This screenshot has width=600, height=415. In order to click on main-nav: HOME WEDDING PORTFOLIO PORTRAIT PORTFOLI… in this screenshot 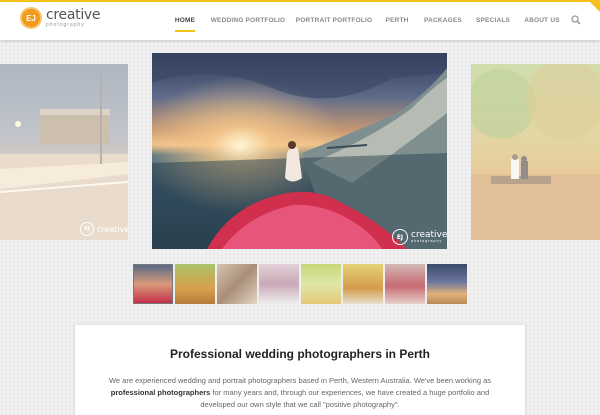, I will do `click(366, 20)`.